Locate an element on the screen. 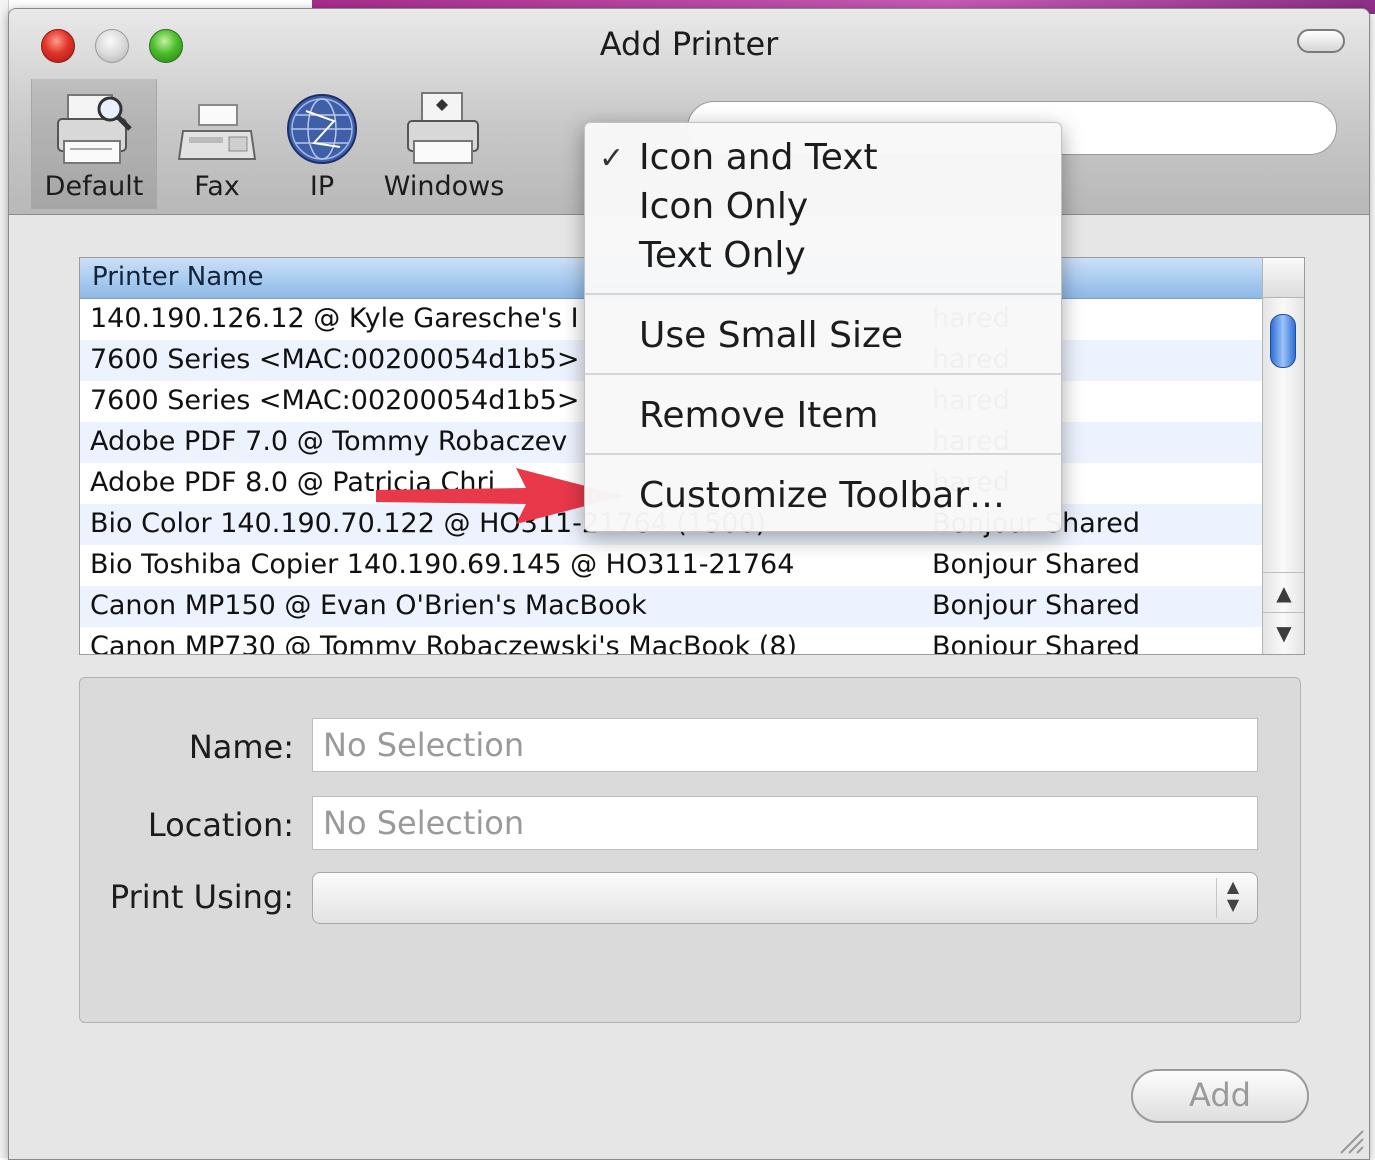 The height and width of the screenshot is (1160, 1375). location-field is located at coordinates (785, 823).